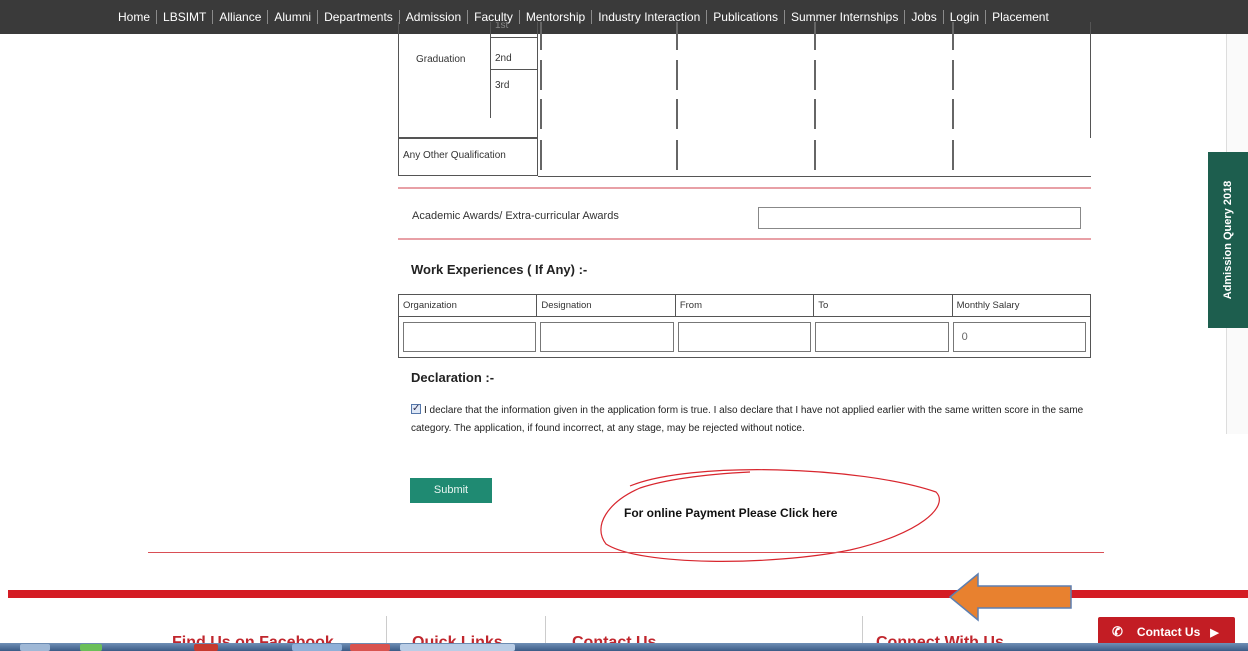 This screenshot has height=651, width=1248. I want to click on work-experience-heading: Work Experiences ( If Any) :-, so click(499, 269).